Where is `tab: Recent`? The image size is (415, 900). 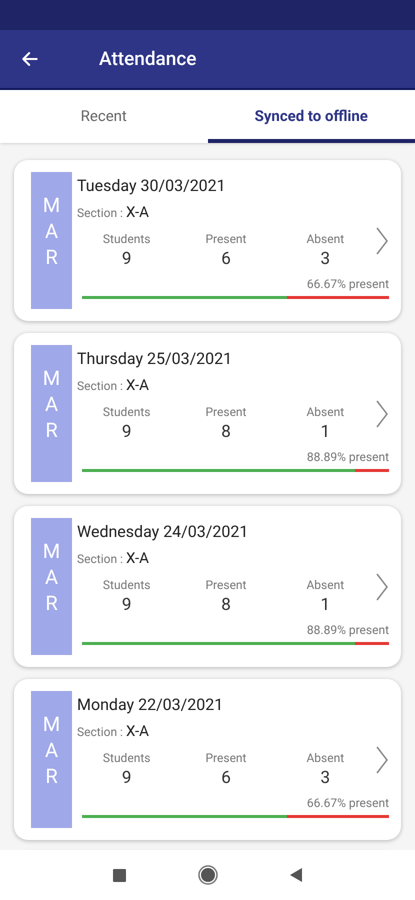 tab: Recent is located at coordinates (104, 116).